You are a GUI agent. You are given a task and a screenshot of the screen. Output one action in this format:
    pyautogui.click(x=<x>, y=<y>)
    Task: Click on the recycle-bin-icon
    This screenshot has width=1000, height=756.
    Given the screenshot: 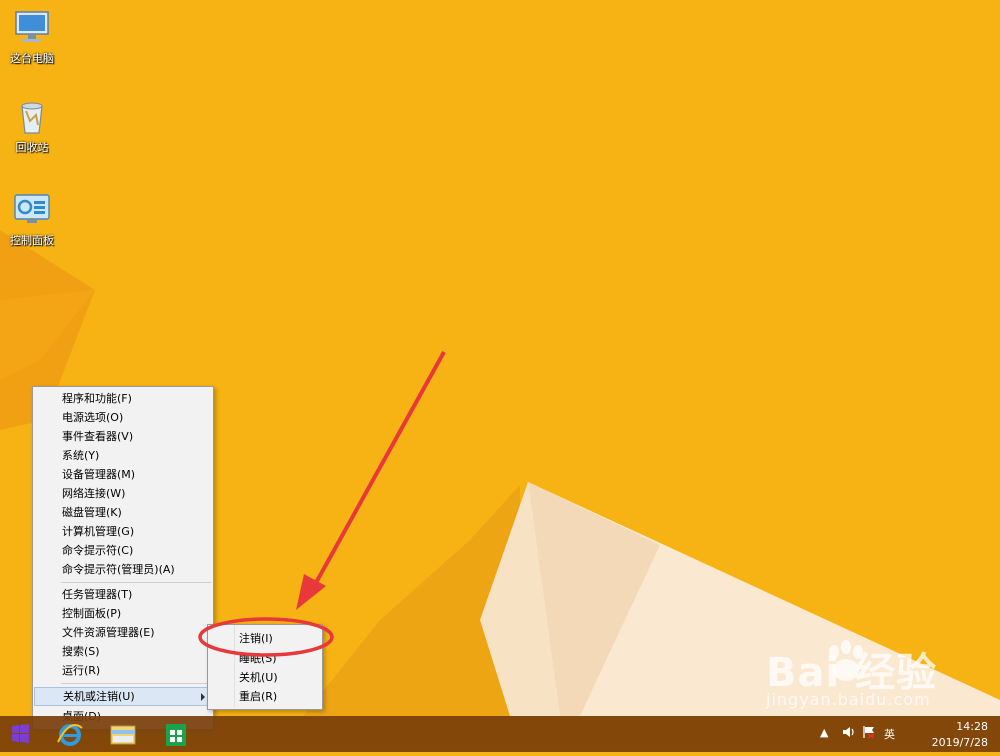 What is the action you would take?
    pyautogui.click(x=32, y=118)
    